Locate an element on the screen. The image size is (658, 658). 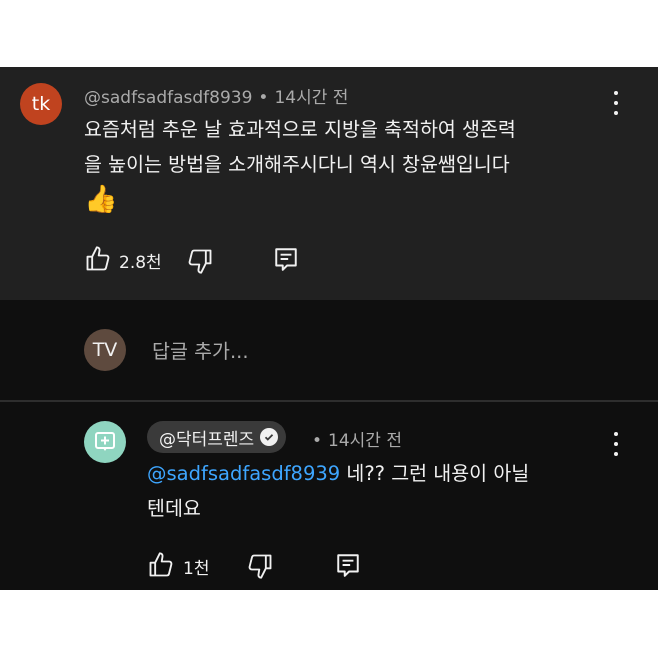
comment-meta: @sadfsadfasdf8939 • 14시간 전 is located at coordinates (216, 95).